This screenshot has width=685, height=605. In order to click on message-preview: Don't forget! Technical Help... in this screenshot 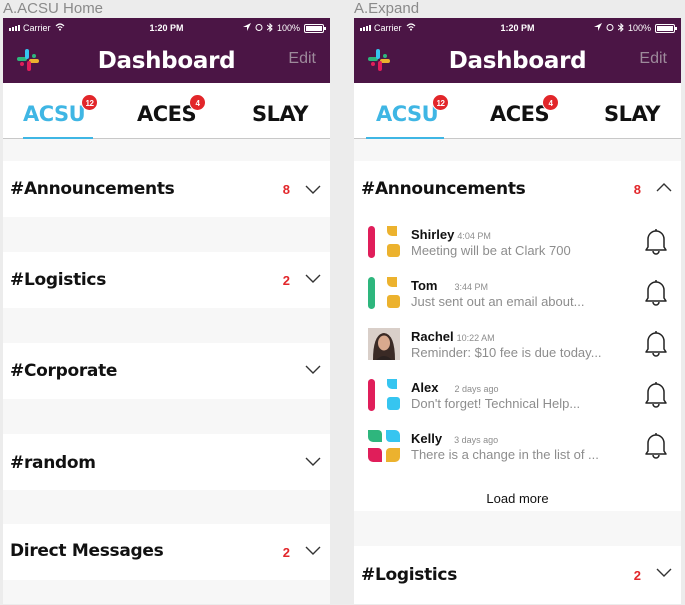, I will do `click(496, 403)`.